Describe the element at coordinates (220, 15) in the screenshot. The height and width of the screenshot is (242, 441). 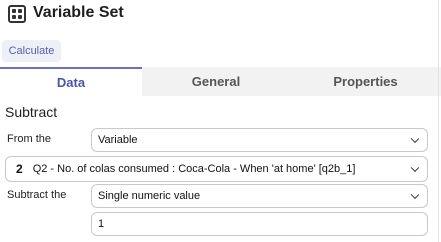
I see `panel-header: Variable Set` at that location.